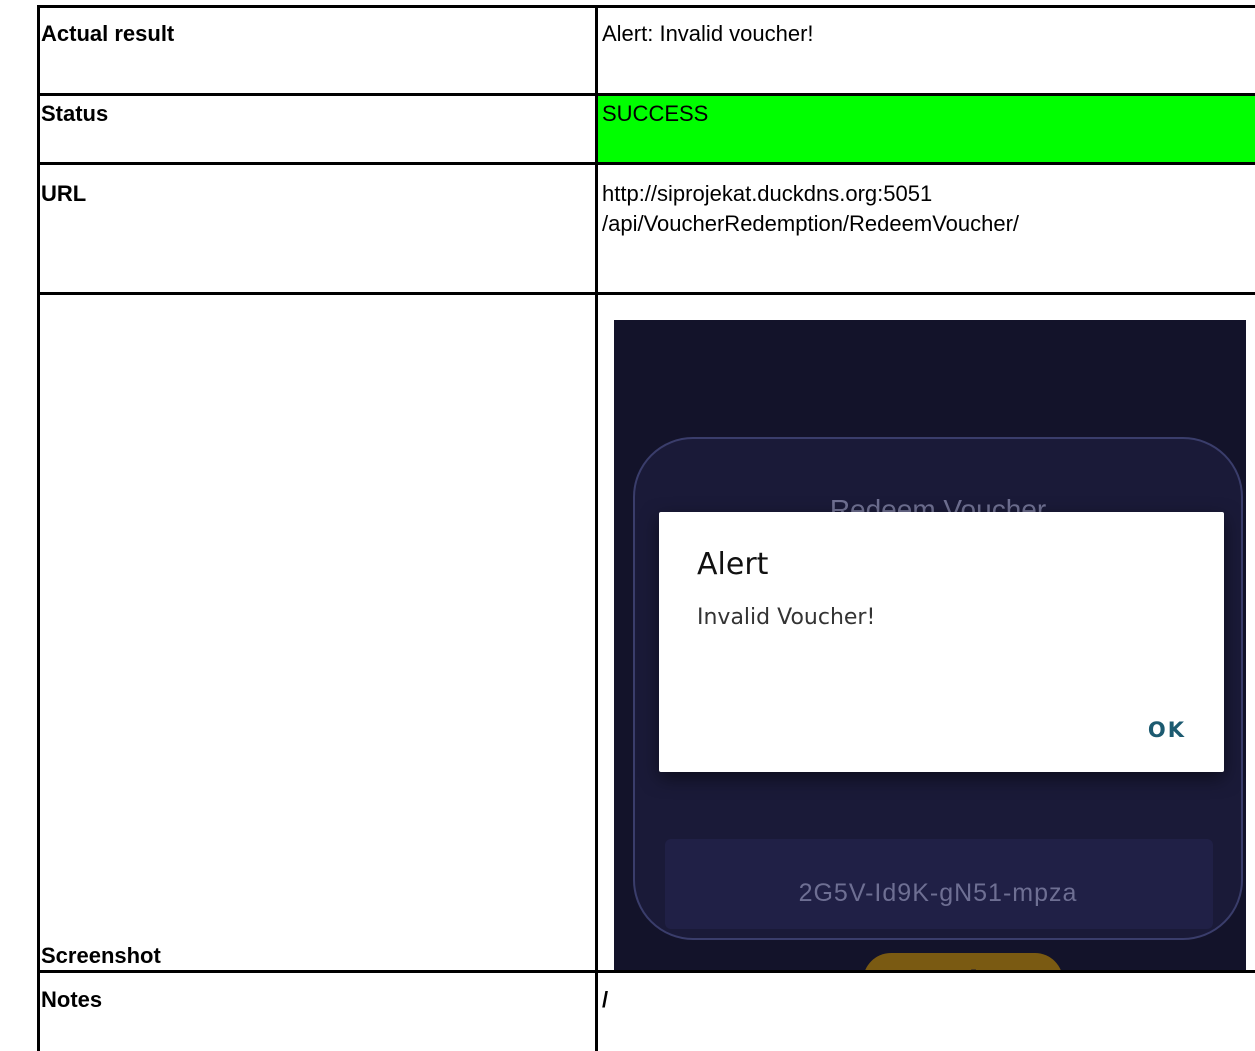 The image size is (1255, 1051). What do you see at coordinates (75, 113) in the screenshot?
I see `status-label: Status` at bounding box center [75, 113].